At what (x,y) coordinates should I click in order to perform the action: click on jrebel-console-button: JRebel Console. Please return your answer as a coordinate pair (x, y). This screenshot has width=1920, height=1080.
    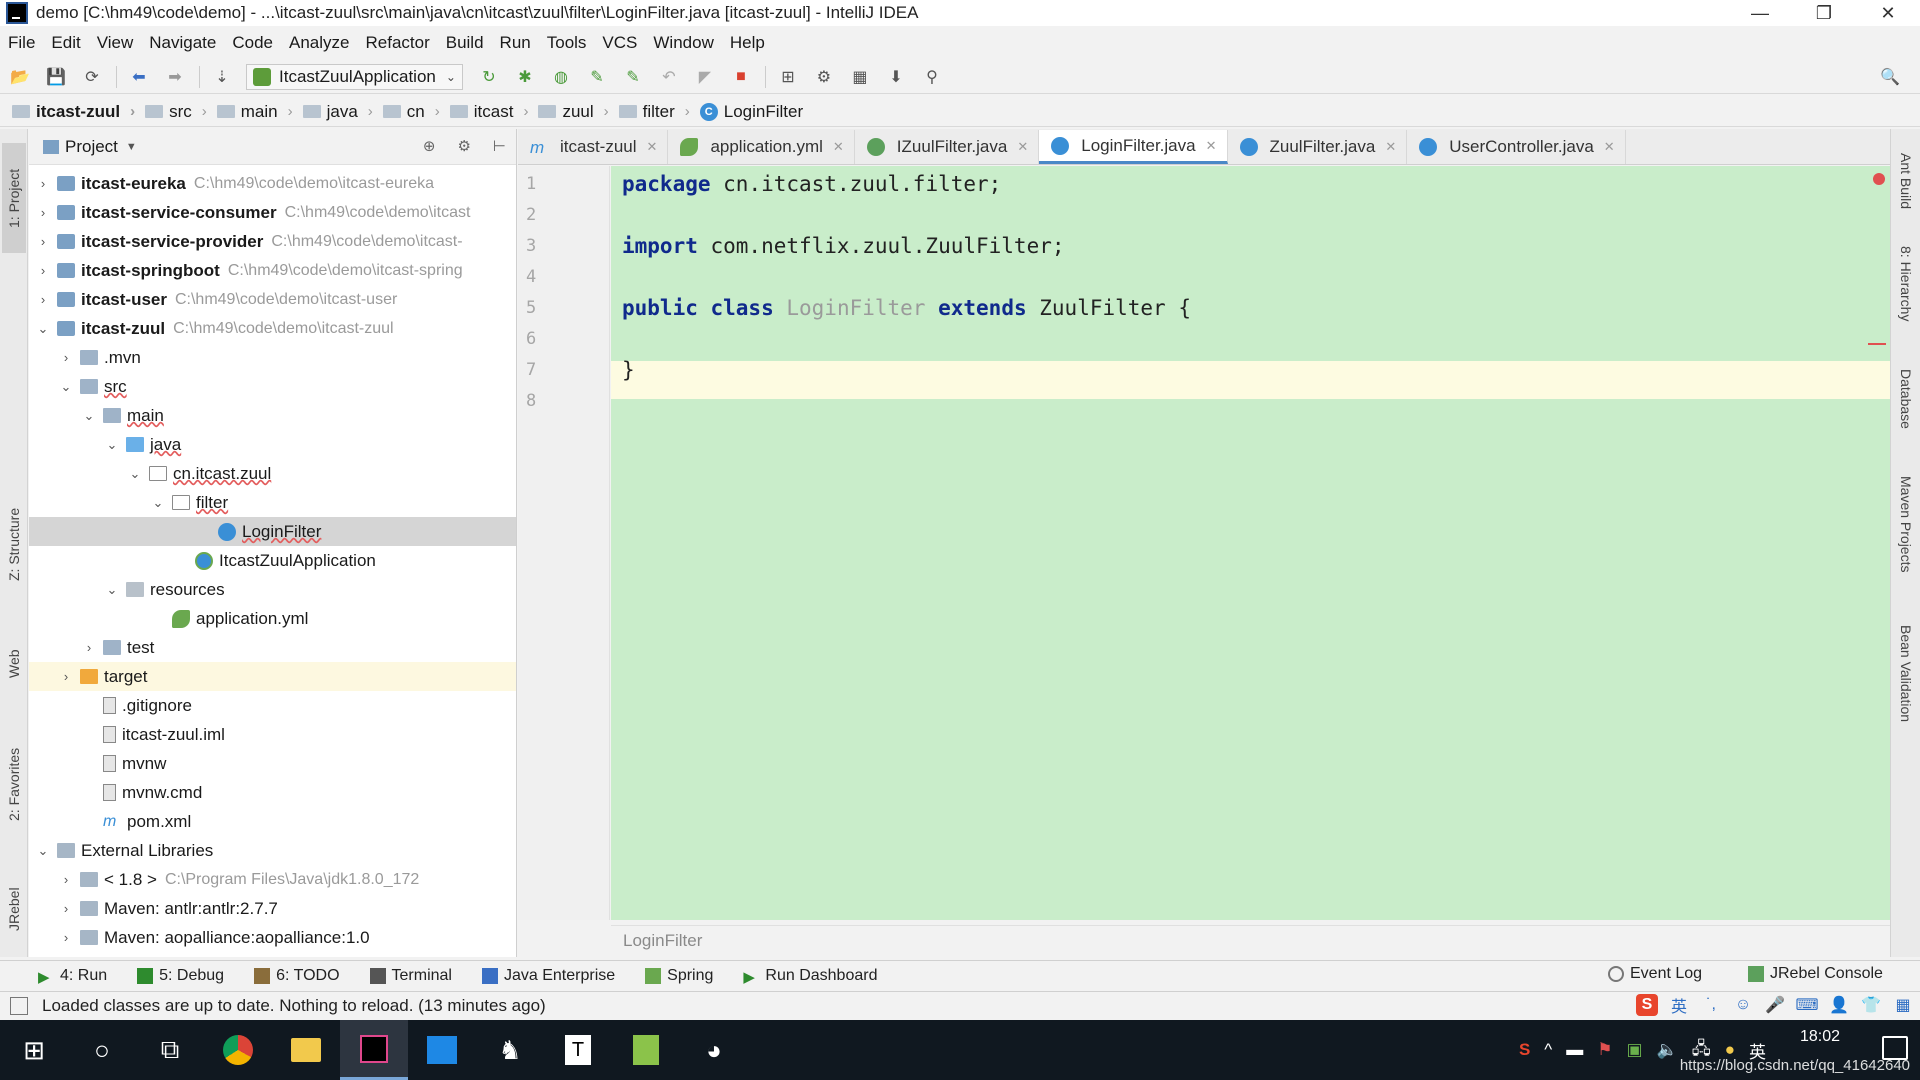
    Looking at the image, I should click on (1815, 974).